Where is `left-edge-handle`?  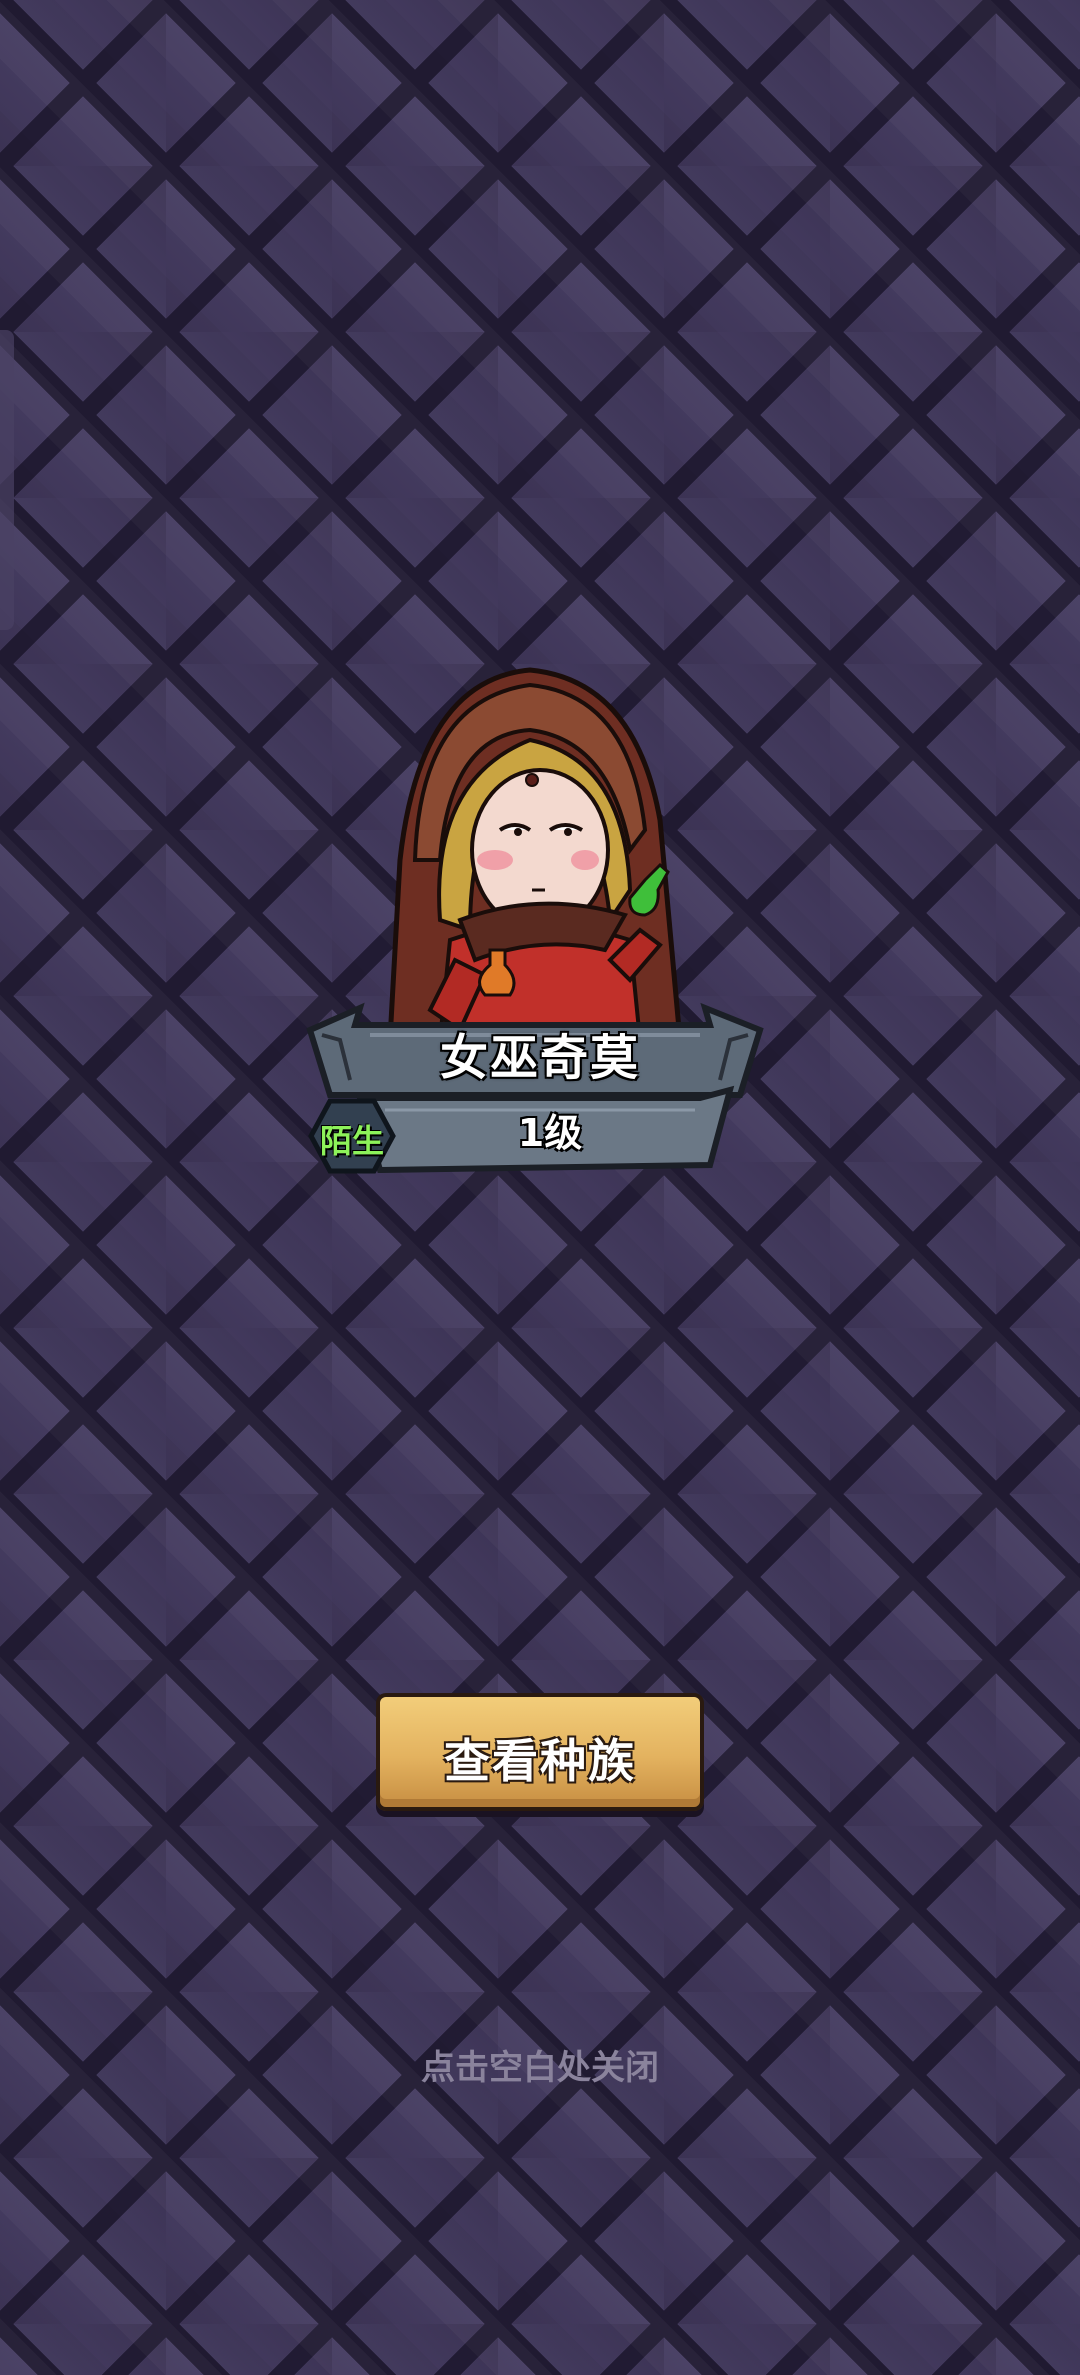
left-edge-handle is located at coordinates (7, 480).